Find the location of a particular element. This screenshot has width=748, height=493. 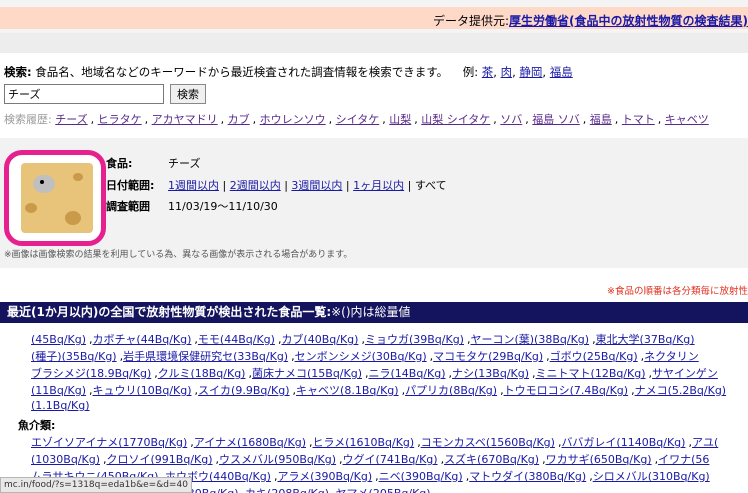

food-item-link: ニラ(14Bq/Kg) is located at coordinates (407, 373).